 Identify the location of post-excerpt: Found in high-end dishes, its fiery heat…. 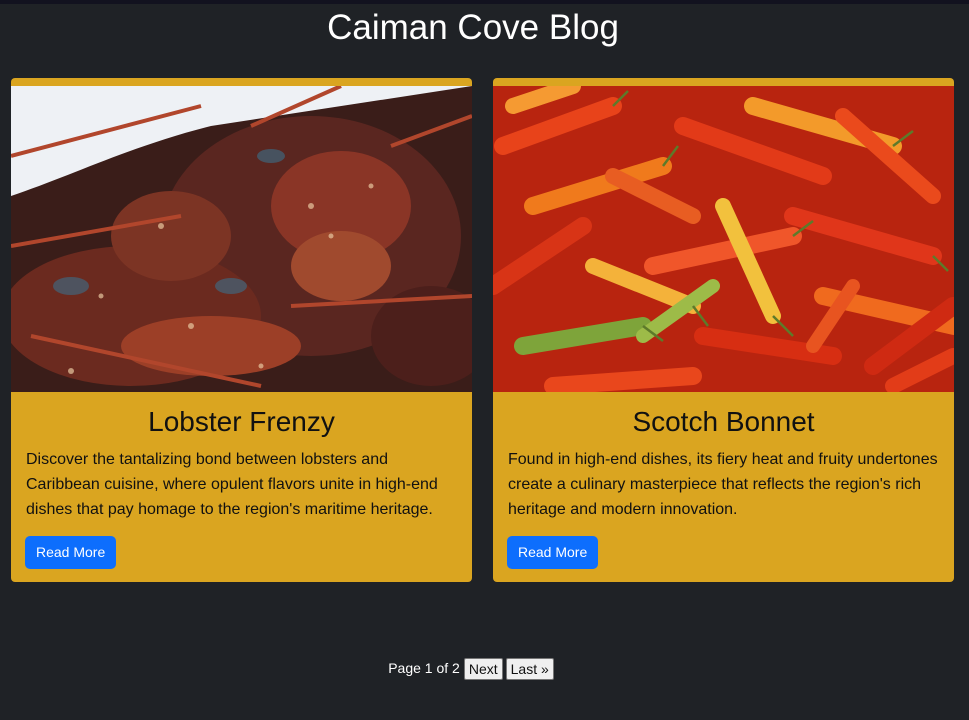
(723, 484).